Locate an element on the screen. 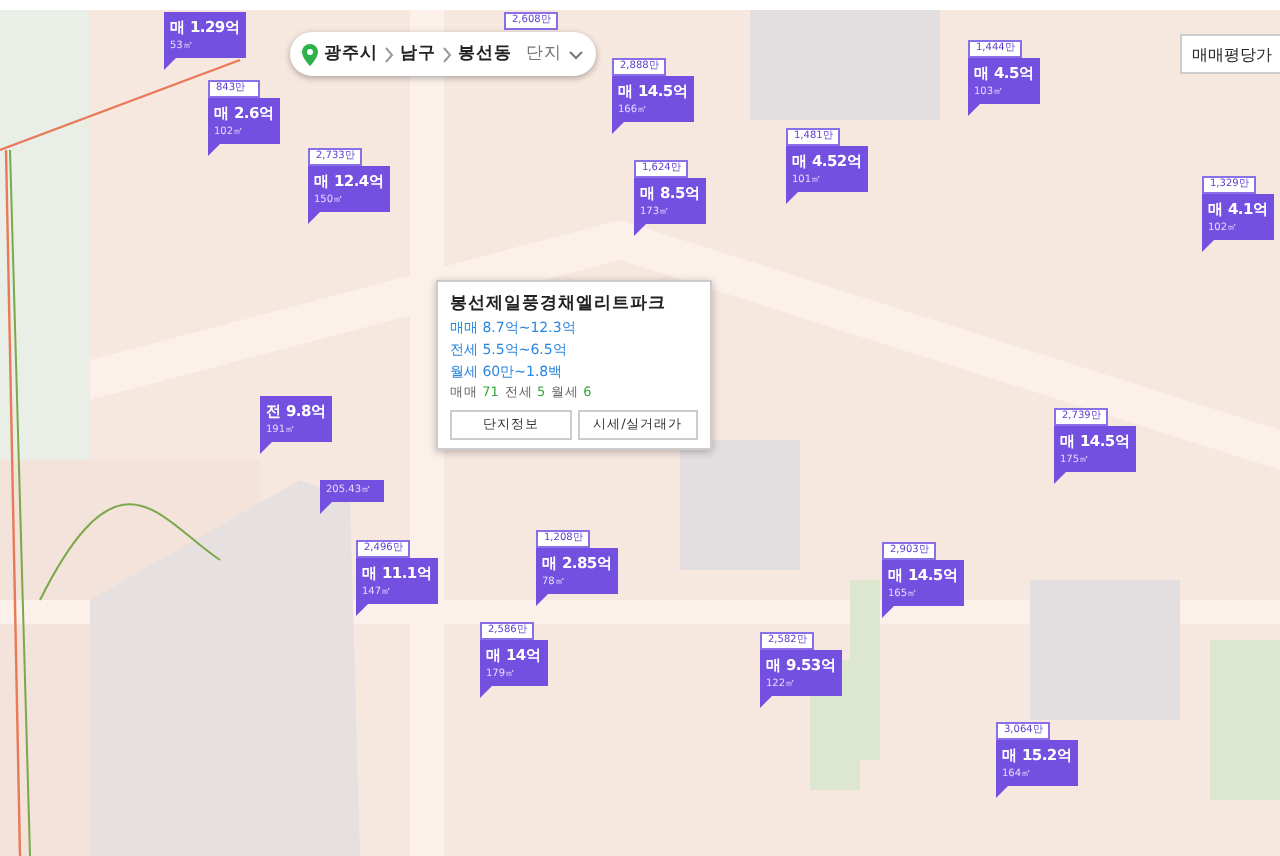  location-crumb: 광주시 is located at coordinates (351, 54).